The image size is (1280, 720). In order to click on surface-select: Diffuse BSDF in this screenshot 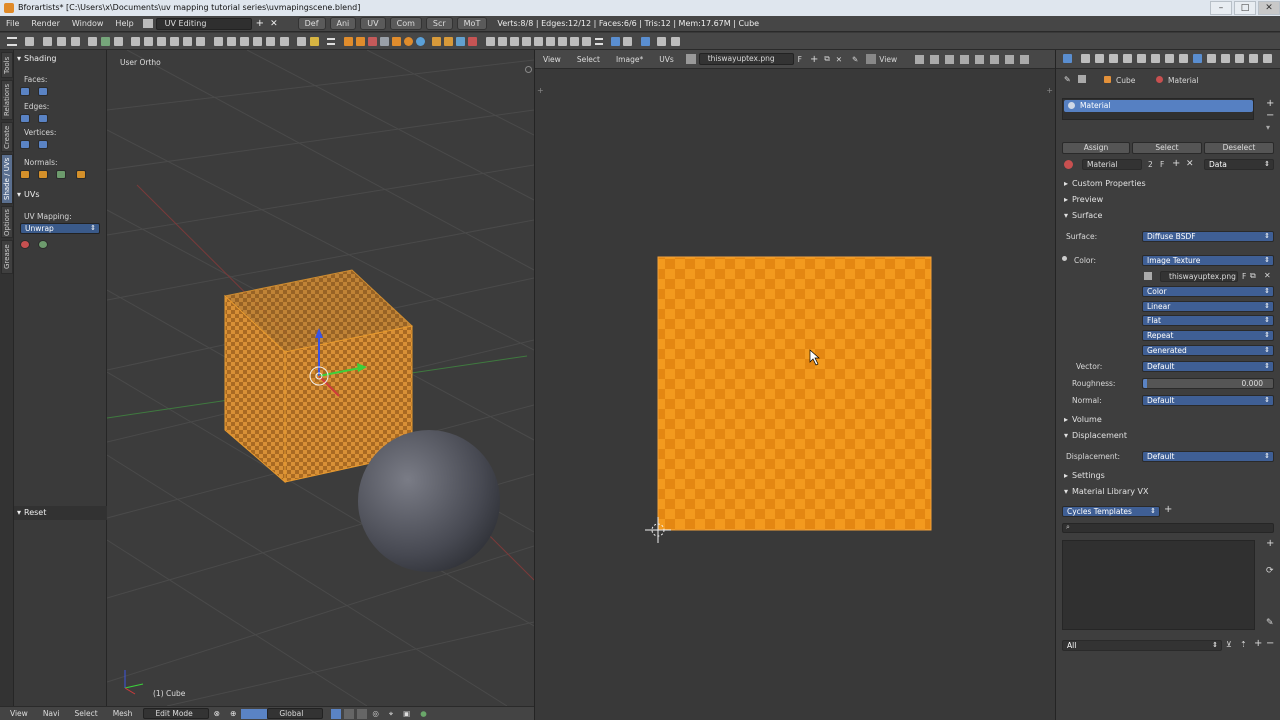, I will do `click(1208, 236)`.